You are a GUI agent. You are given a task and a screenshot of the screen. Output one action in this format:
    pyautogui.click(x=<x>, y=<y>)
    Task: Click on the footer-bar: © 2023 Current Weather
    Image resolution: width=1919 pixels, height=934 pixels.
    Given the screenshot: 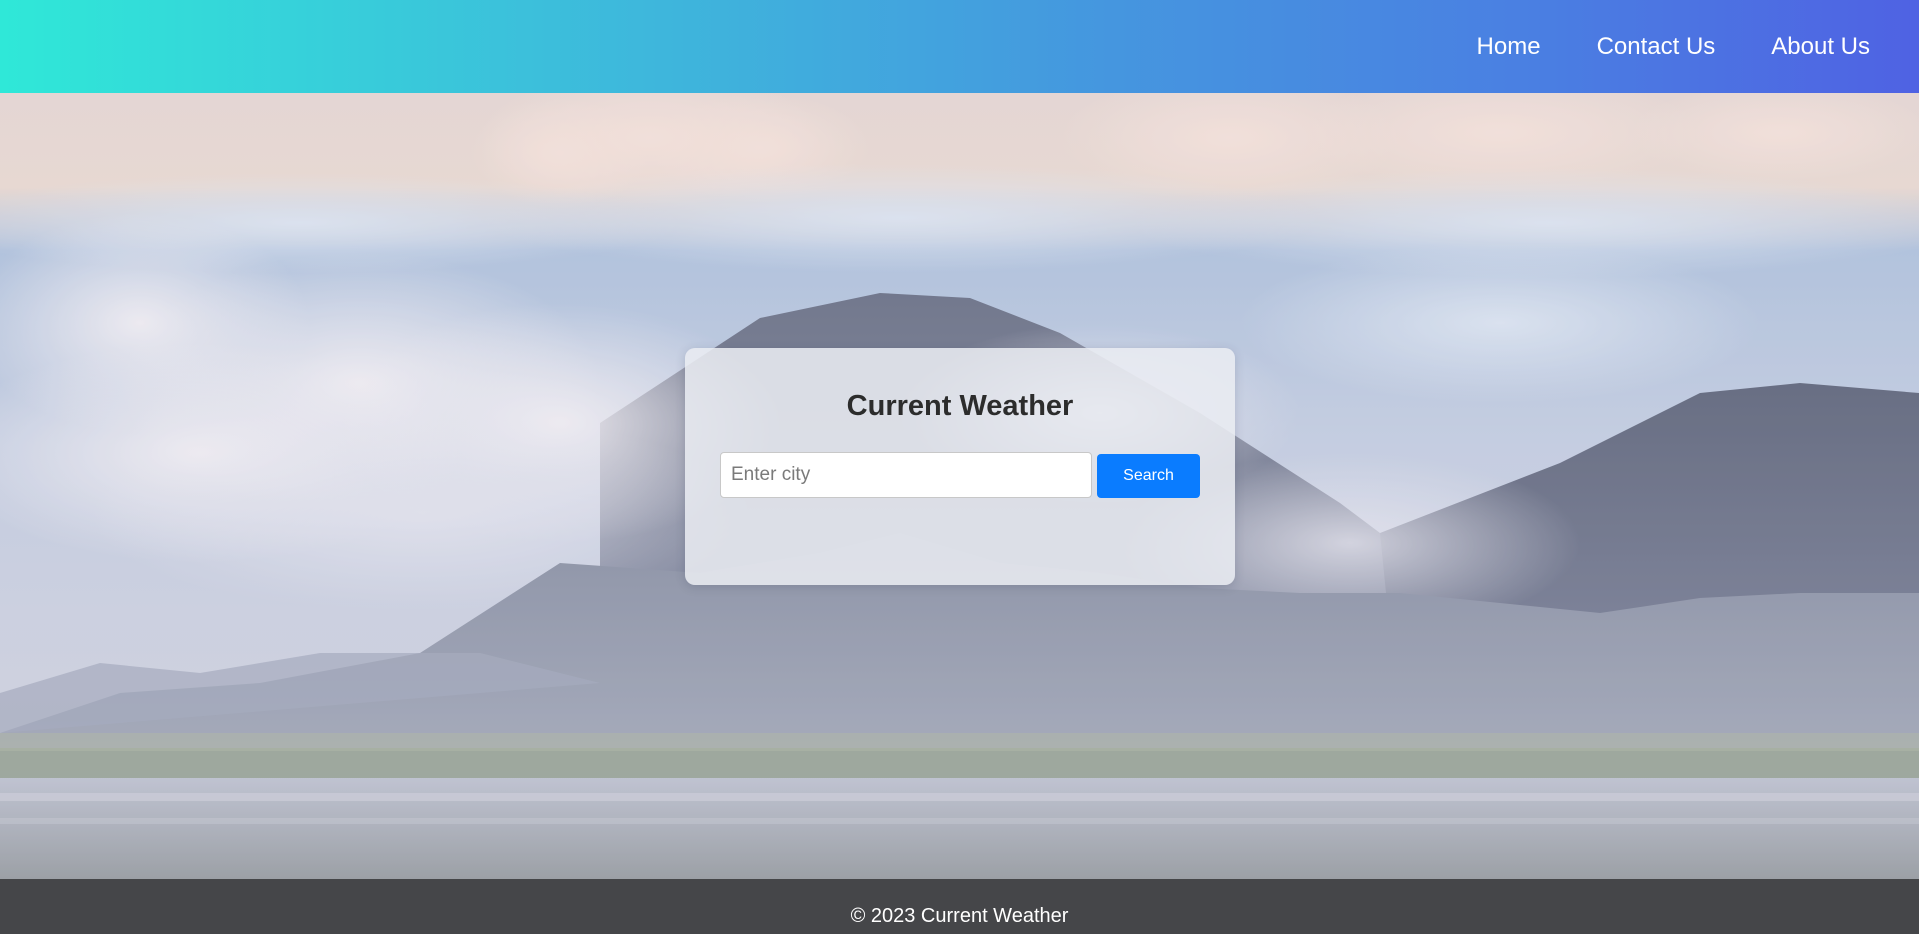 What is the action you would take?
    pyautogui.click(x=959, y=906)
    